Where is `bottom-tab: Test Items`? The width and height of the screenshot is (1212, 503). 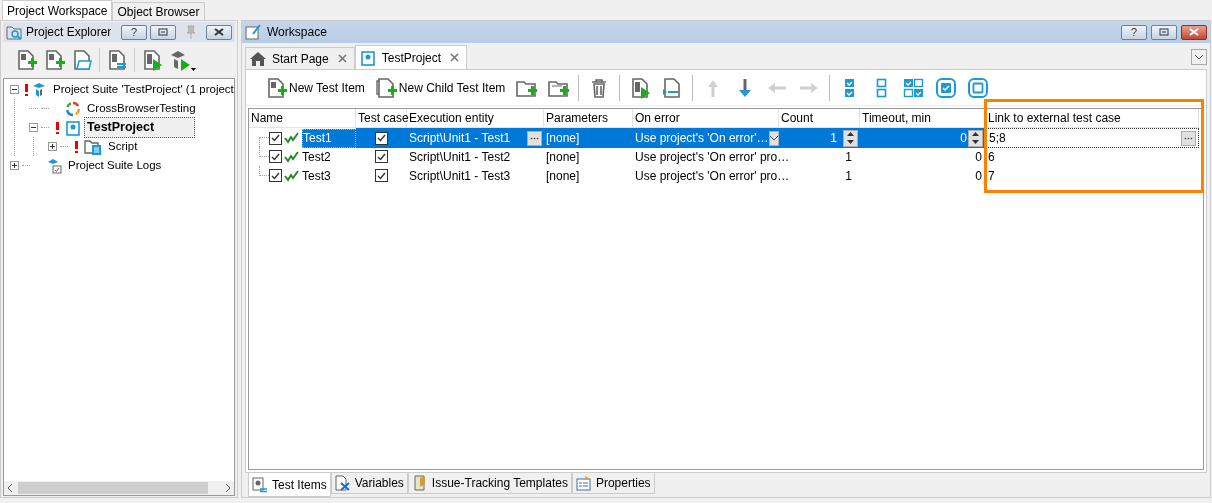 bottom-tab: Test Items is located at coordinates (289, 485).